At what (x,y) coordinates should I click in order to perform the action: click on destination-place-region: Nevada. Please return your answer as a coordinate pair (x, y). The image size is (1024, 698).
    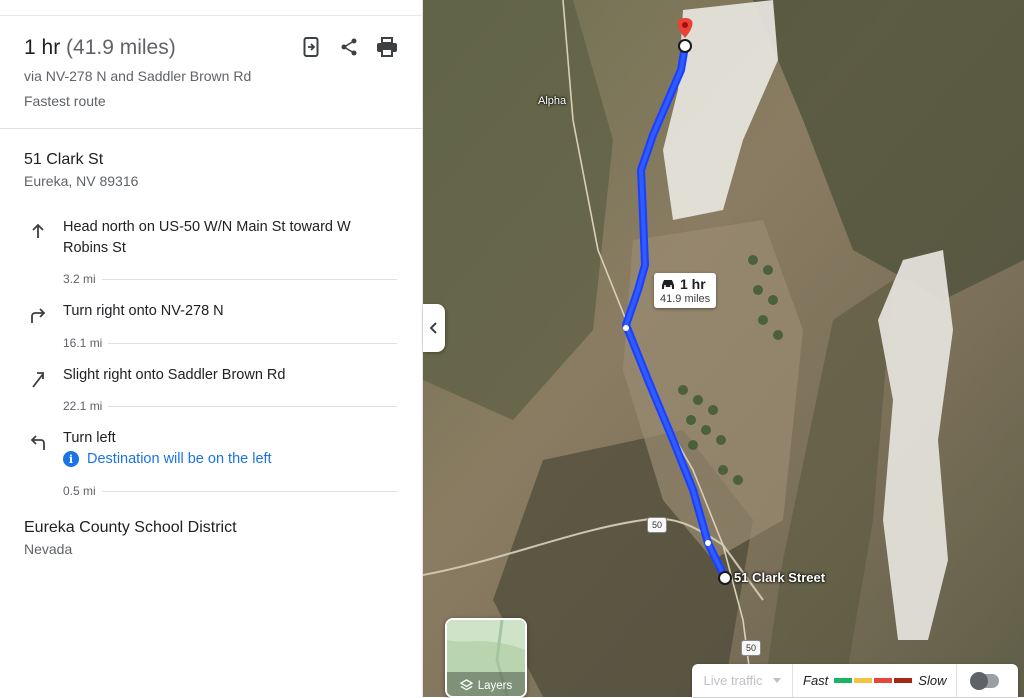
    Looking at the image, I should click on (48, 549).